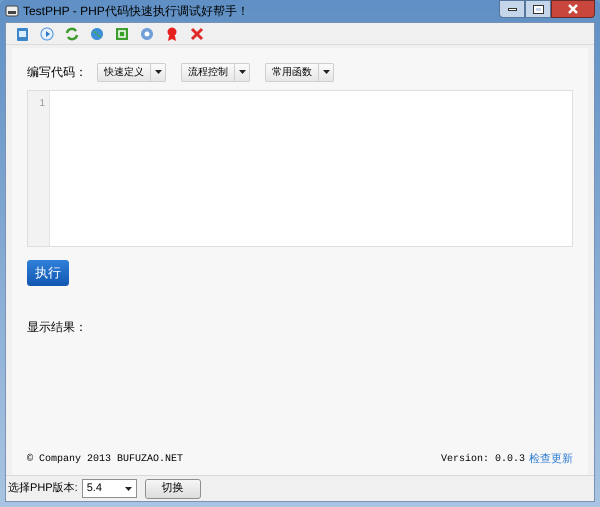 Image resolution: width=600 pixels, height=507 pixels. Describe the element at coordinates (482, 459) in the screenshot. I see `version-text: Version: 0.0.3` at that location.